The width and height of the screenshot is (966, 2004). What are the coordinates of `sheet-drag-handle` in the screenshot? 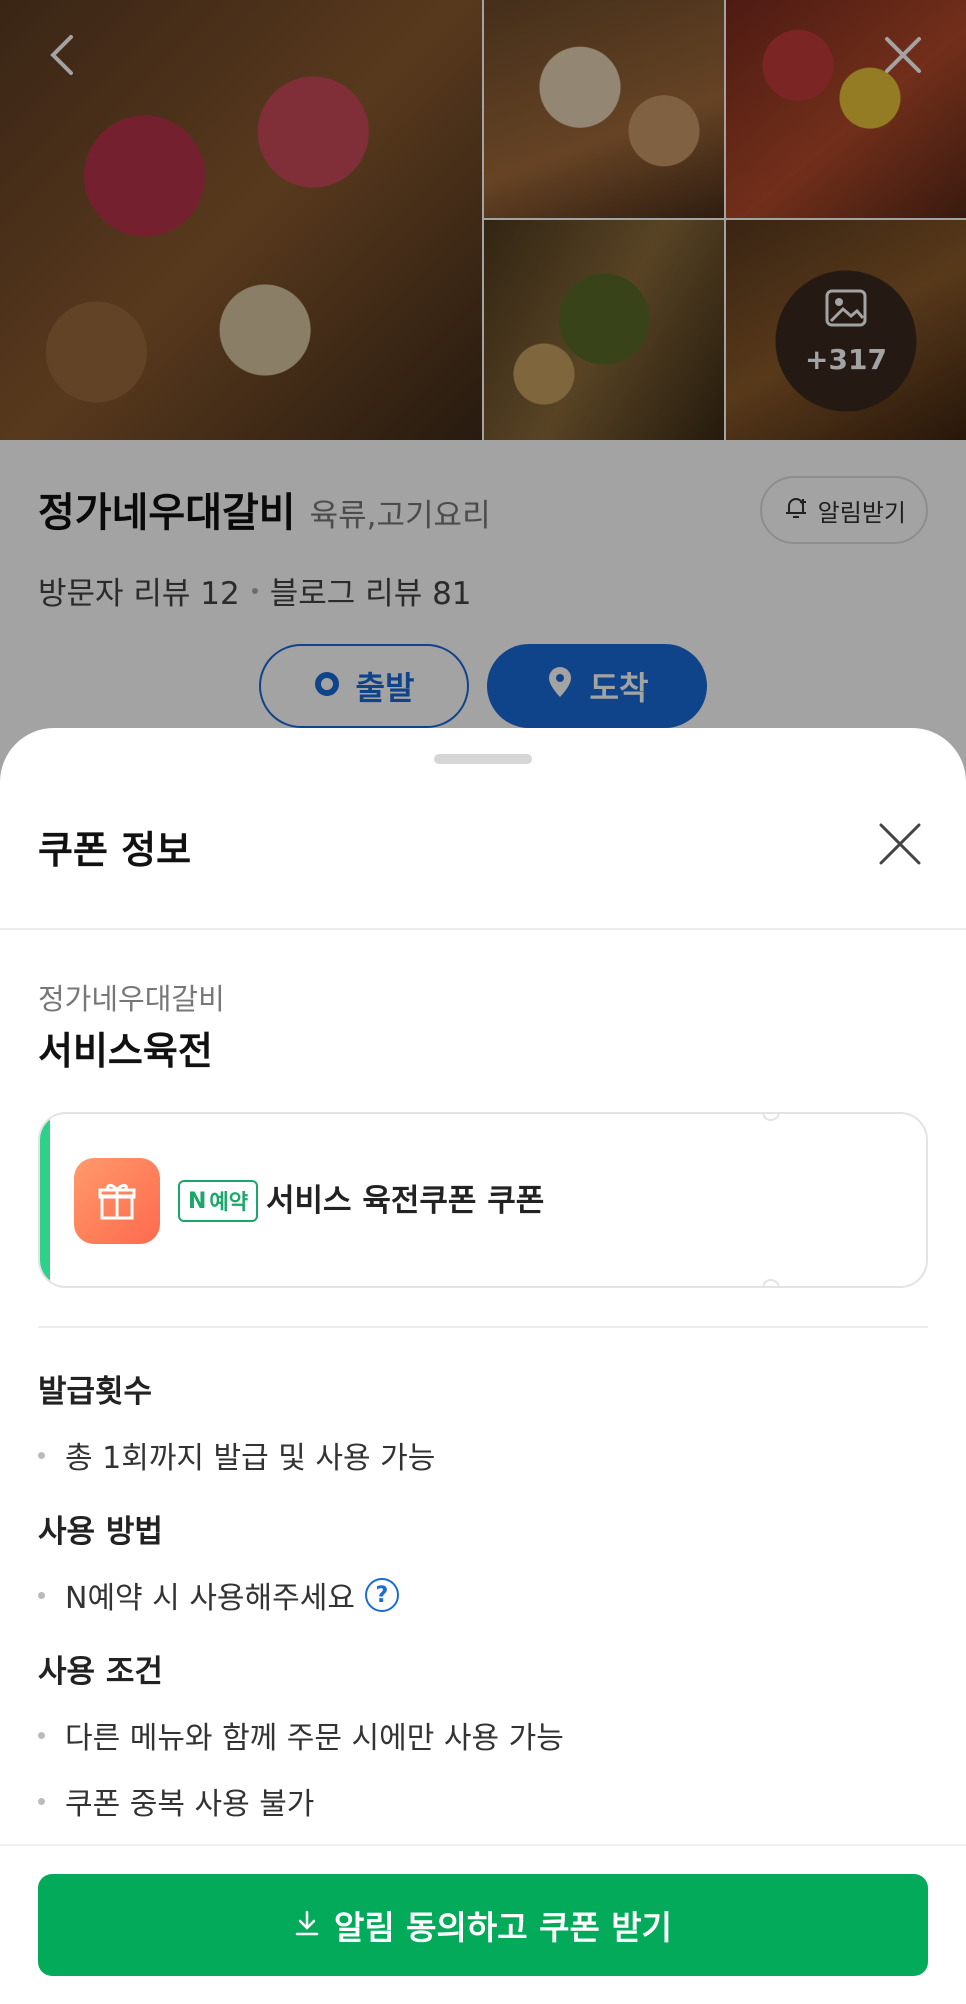 It's located at (483, 759).